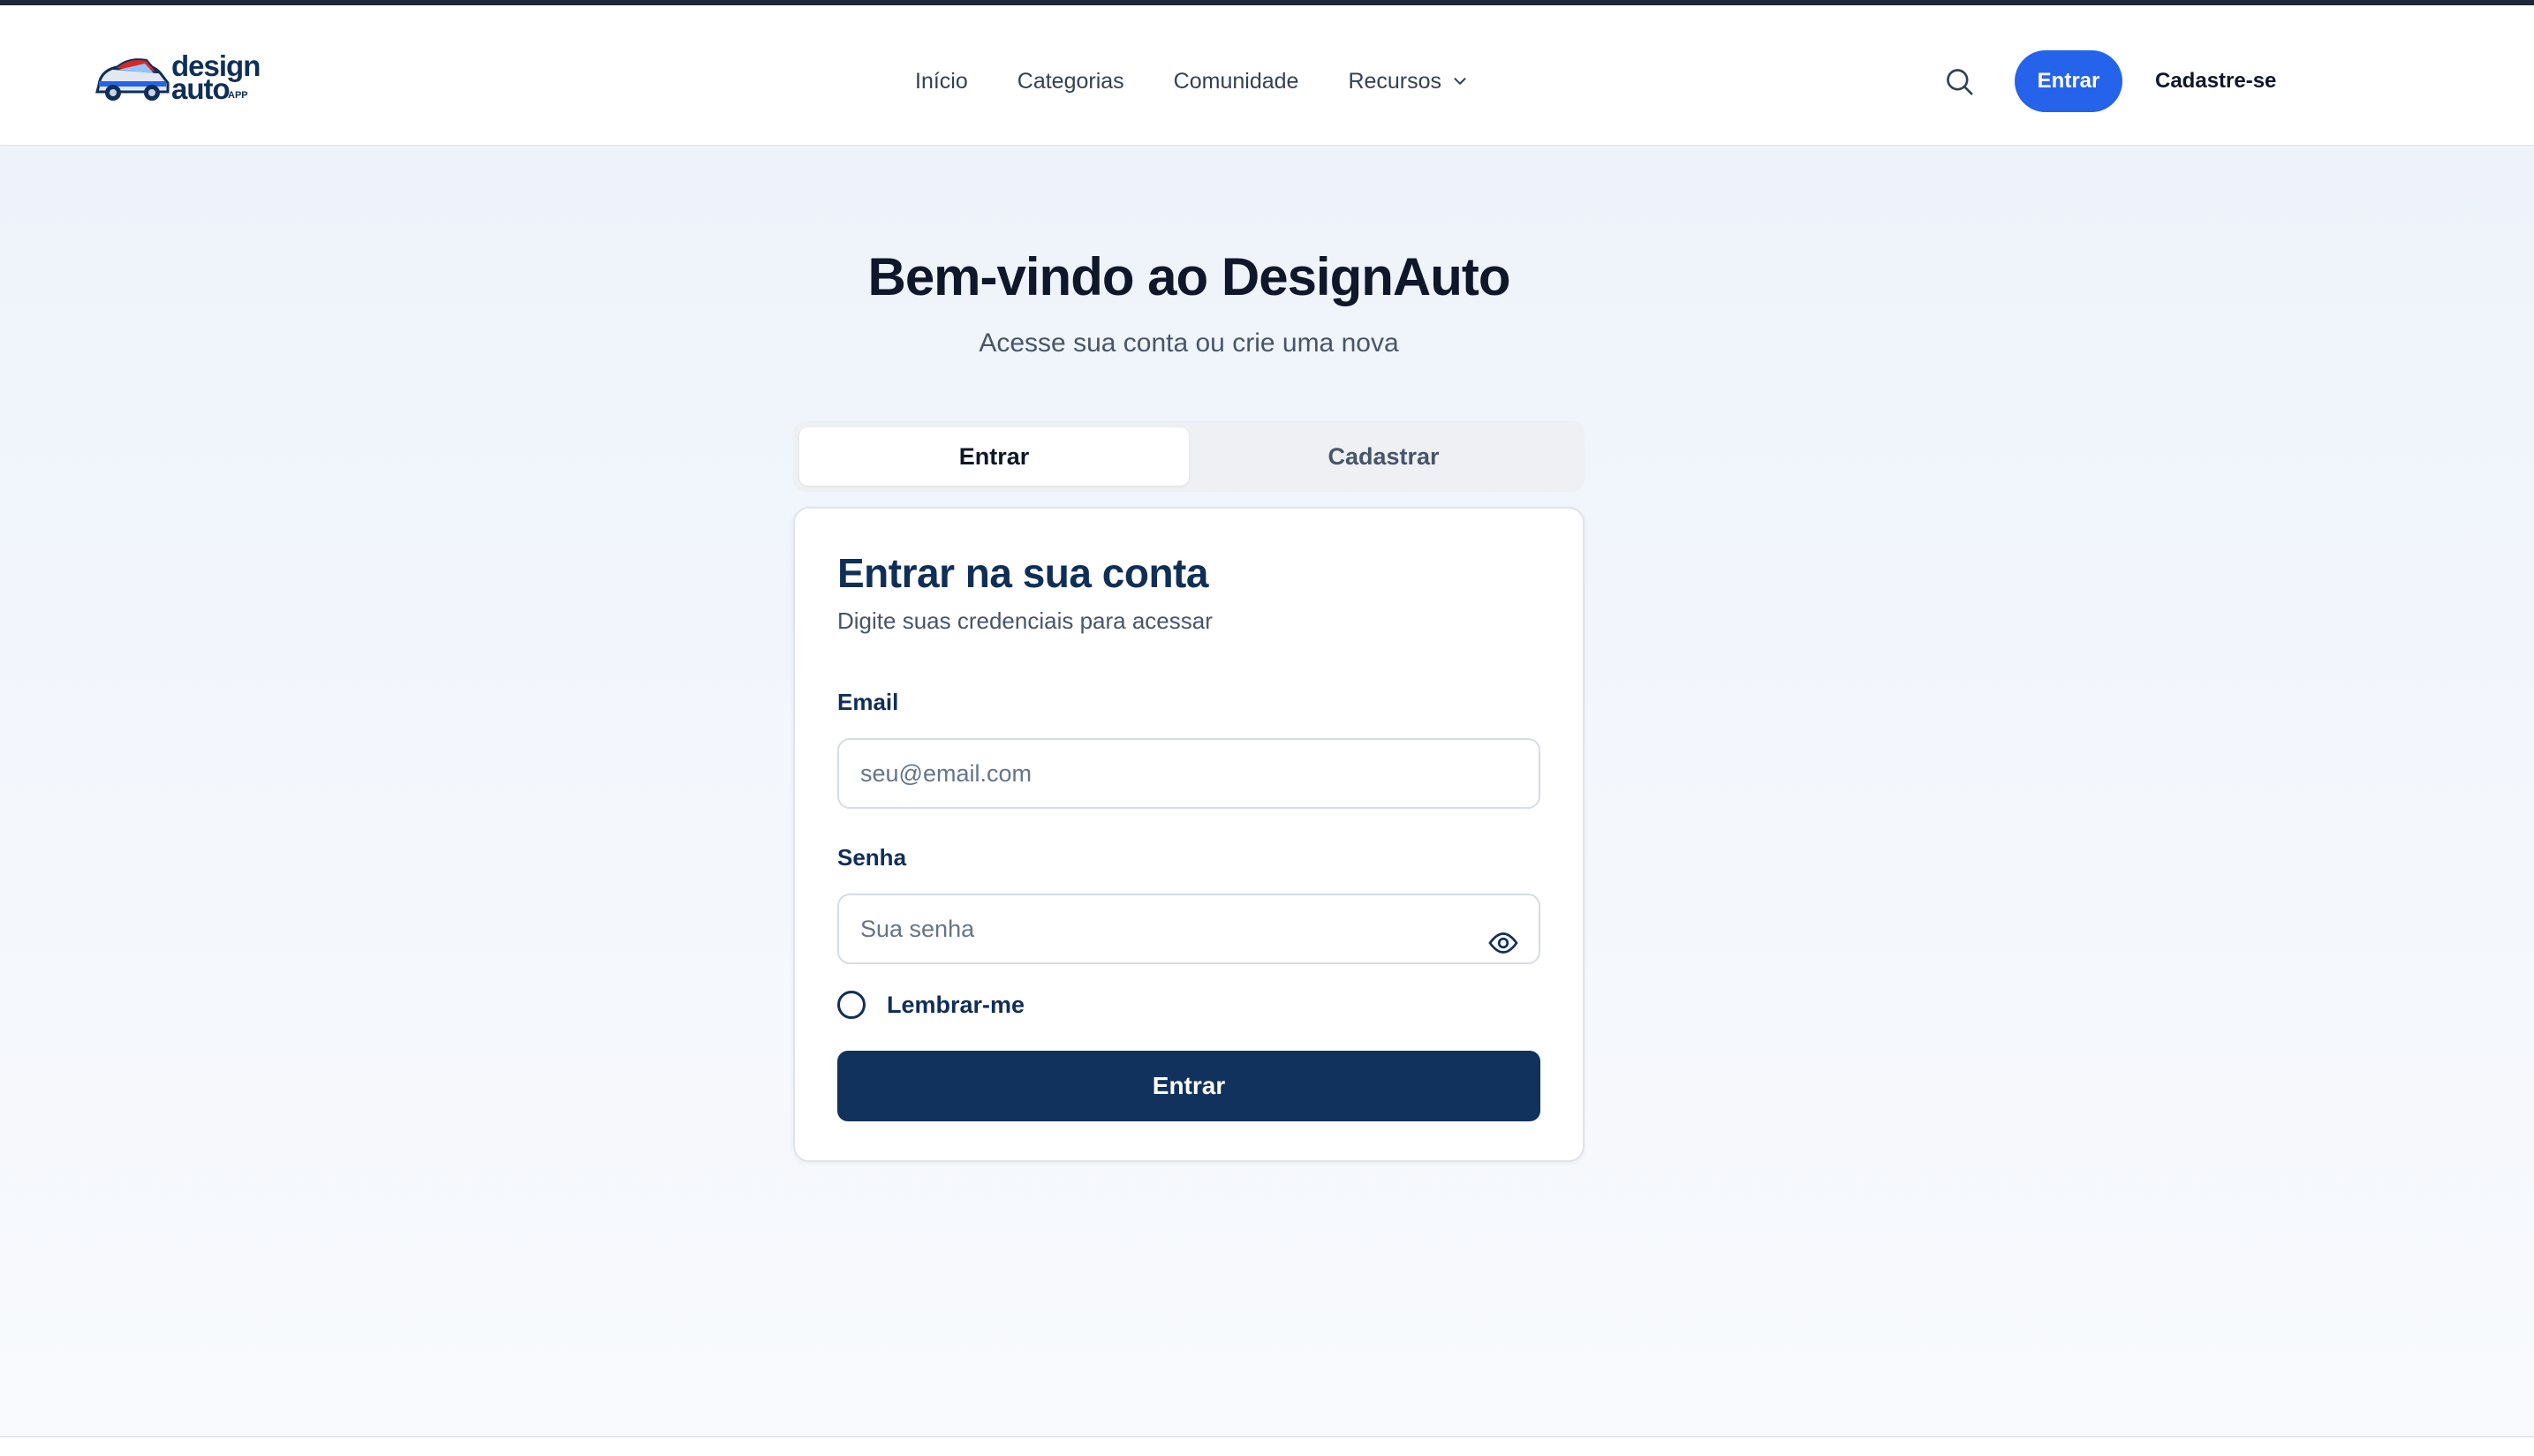  What do you see at coordinates (201, 88) in the screenshot?
I see `logo-text-auto: auto` at bounding box center [201, 88].